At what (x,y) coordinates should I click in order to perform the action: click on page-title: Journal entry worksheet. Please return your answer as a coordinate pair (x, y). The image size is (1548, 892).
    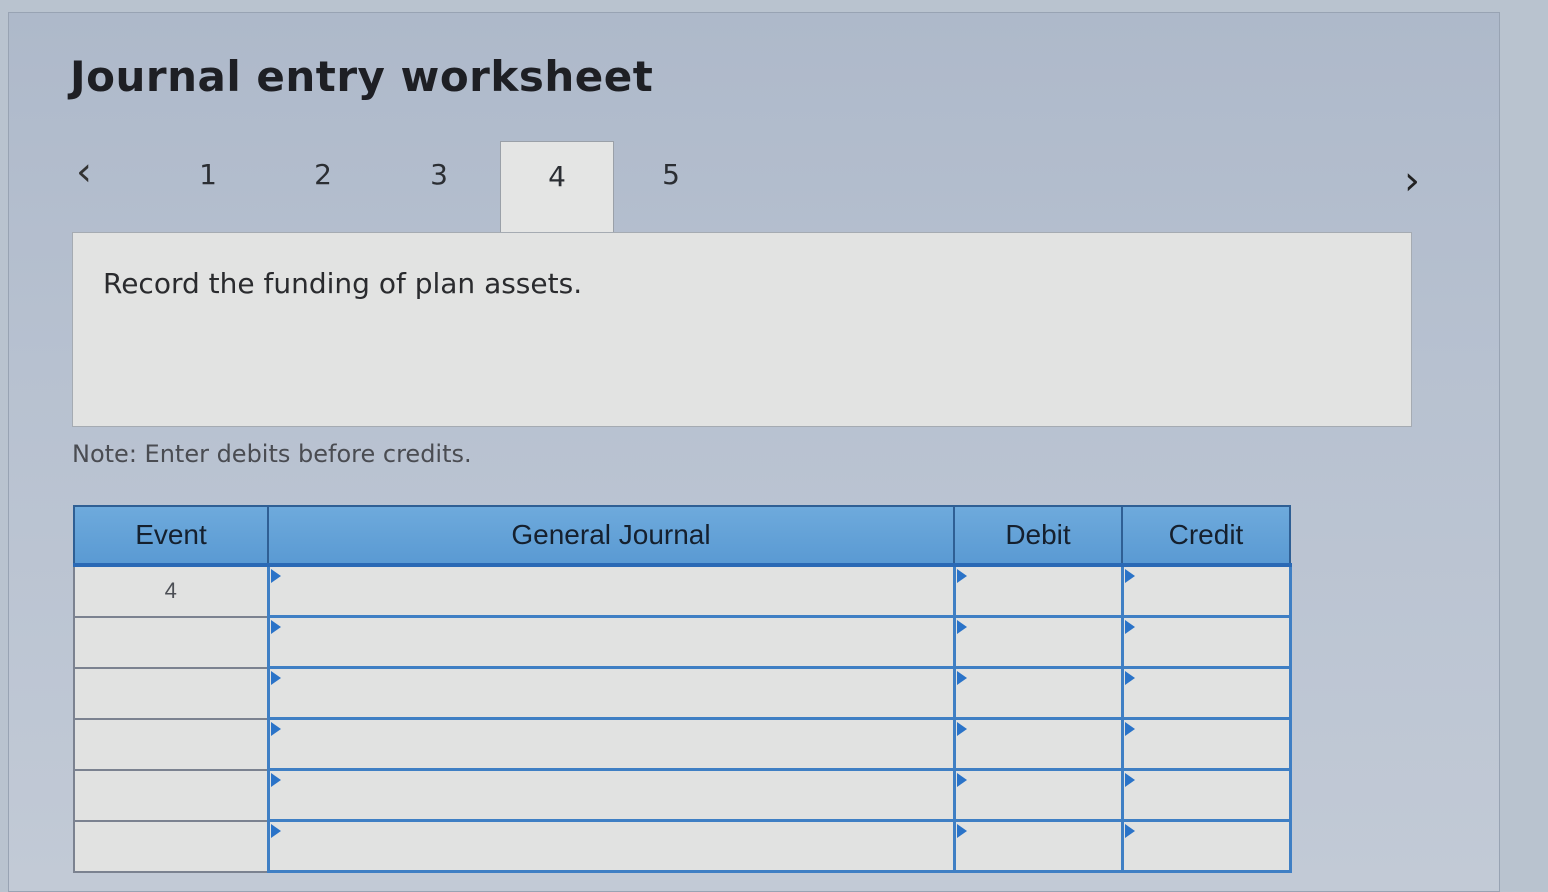
    Looking at the image, I should click on (362, 76).